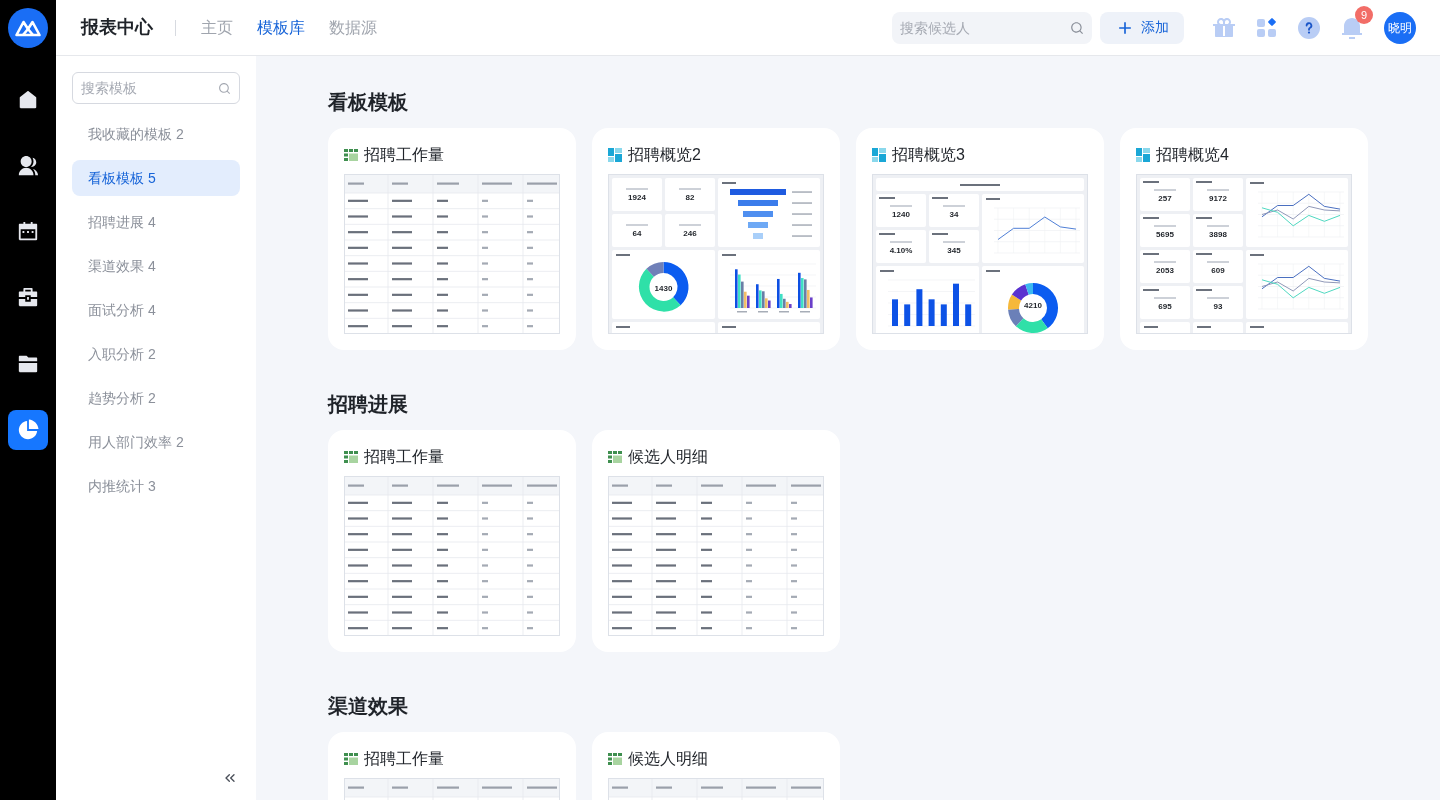 The image size is (1440, 800). I want to click on users-icon, so click(28, 166).